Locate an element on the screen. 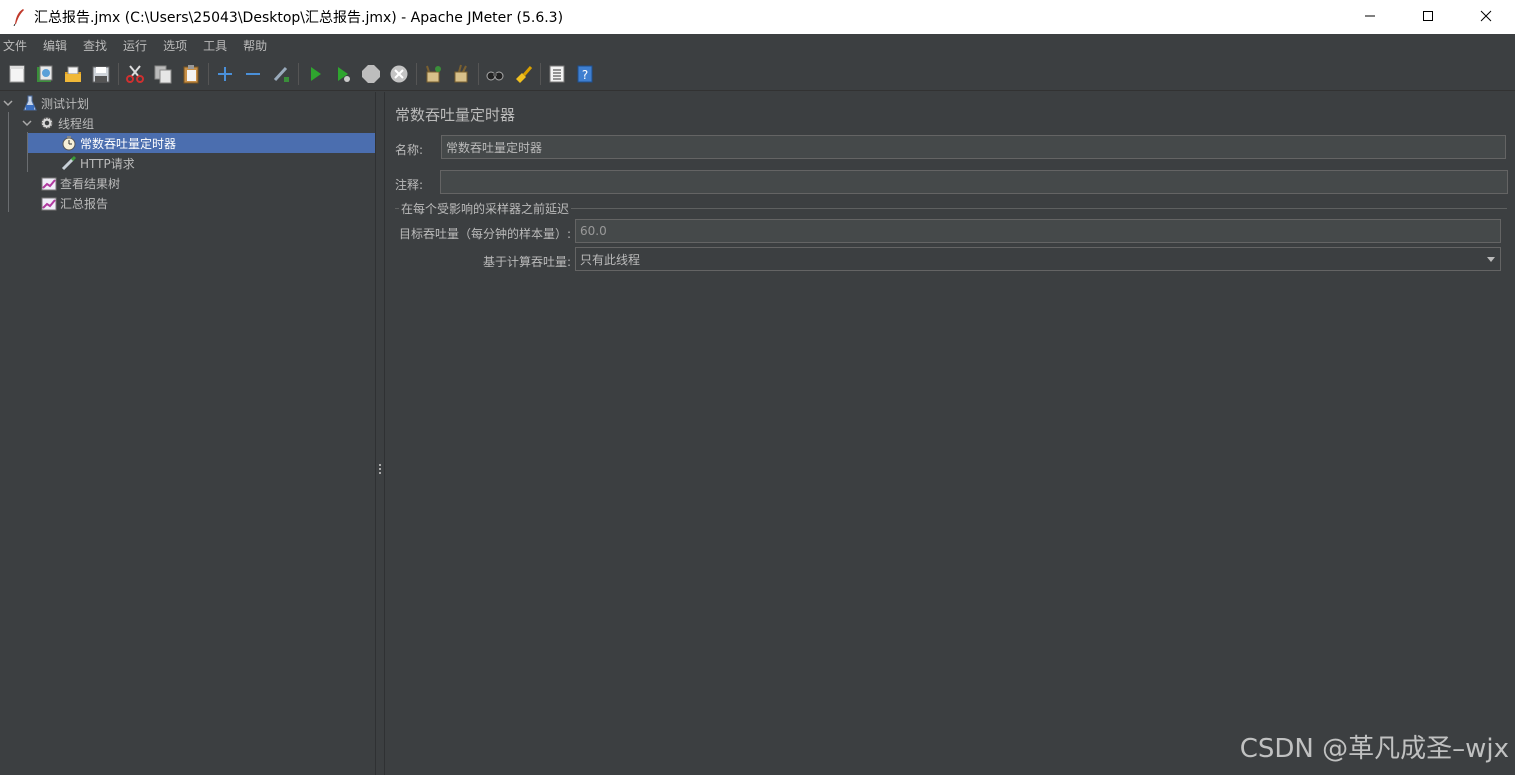 This screenshot has height=775, width=1515. cut-icon is located at coordinates (135, 73).